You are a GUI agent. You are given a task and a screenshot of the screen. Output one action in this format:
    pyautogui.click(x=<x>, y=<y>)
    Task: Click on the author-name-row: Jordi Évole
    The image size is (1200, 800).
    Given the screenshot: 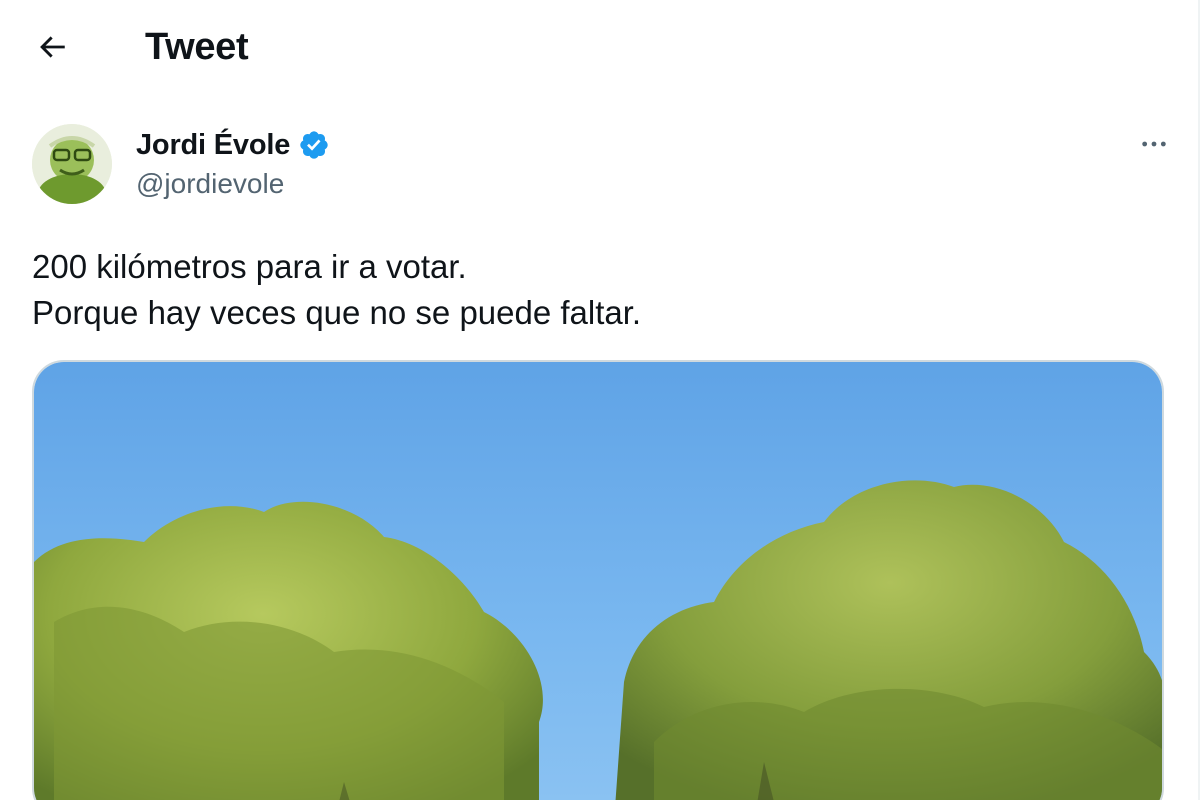 What is the action you would take?
    pyautogui.click(x=233, y=145)
    